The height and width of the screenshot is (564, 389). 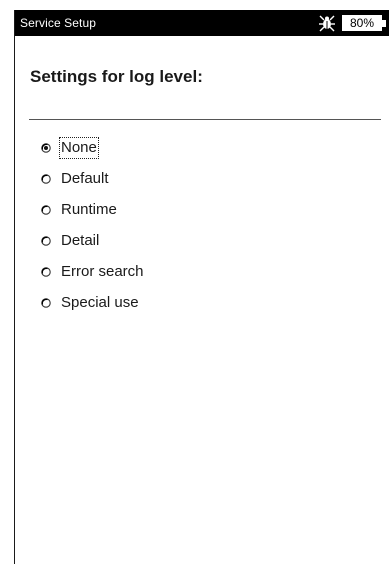 I want to click on log-level-option-none: None, so click(x=93, y=147).